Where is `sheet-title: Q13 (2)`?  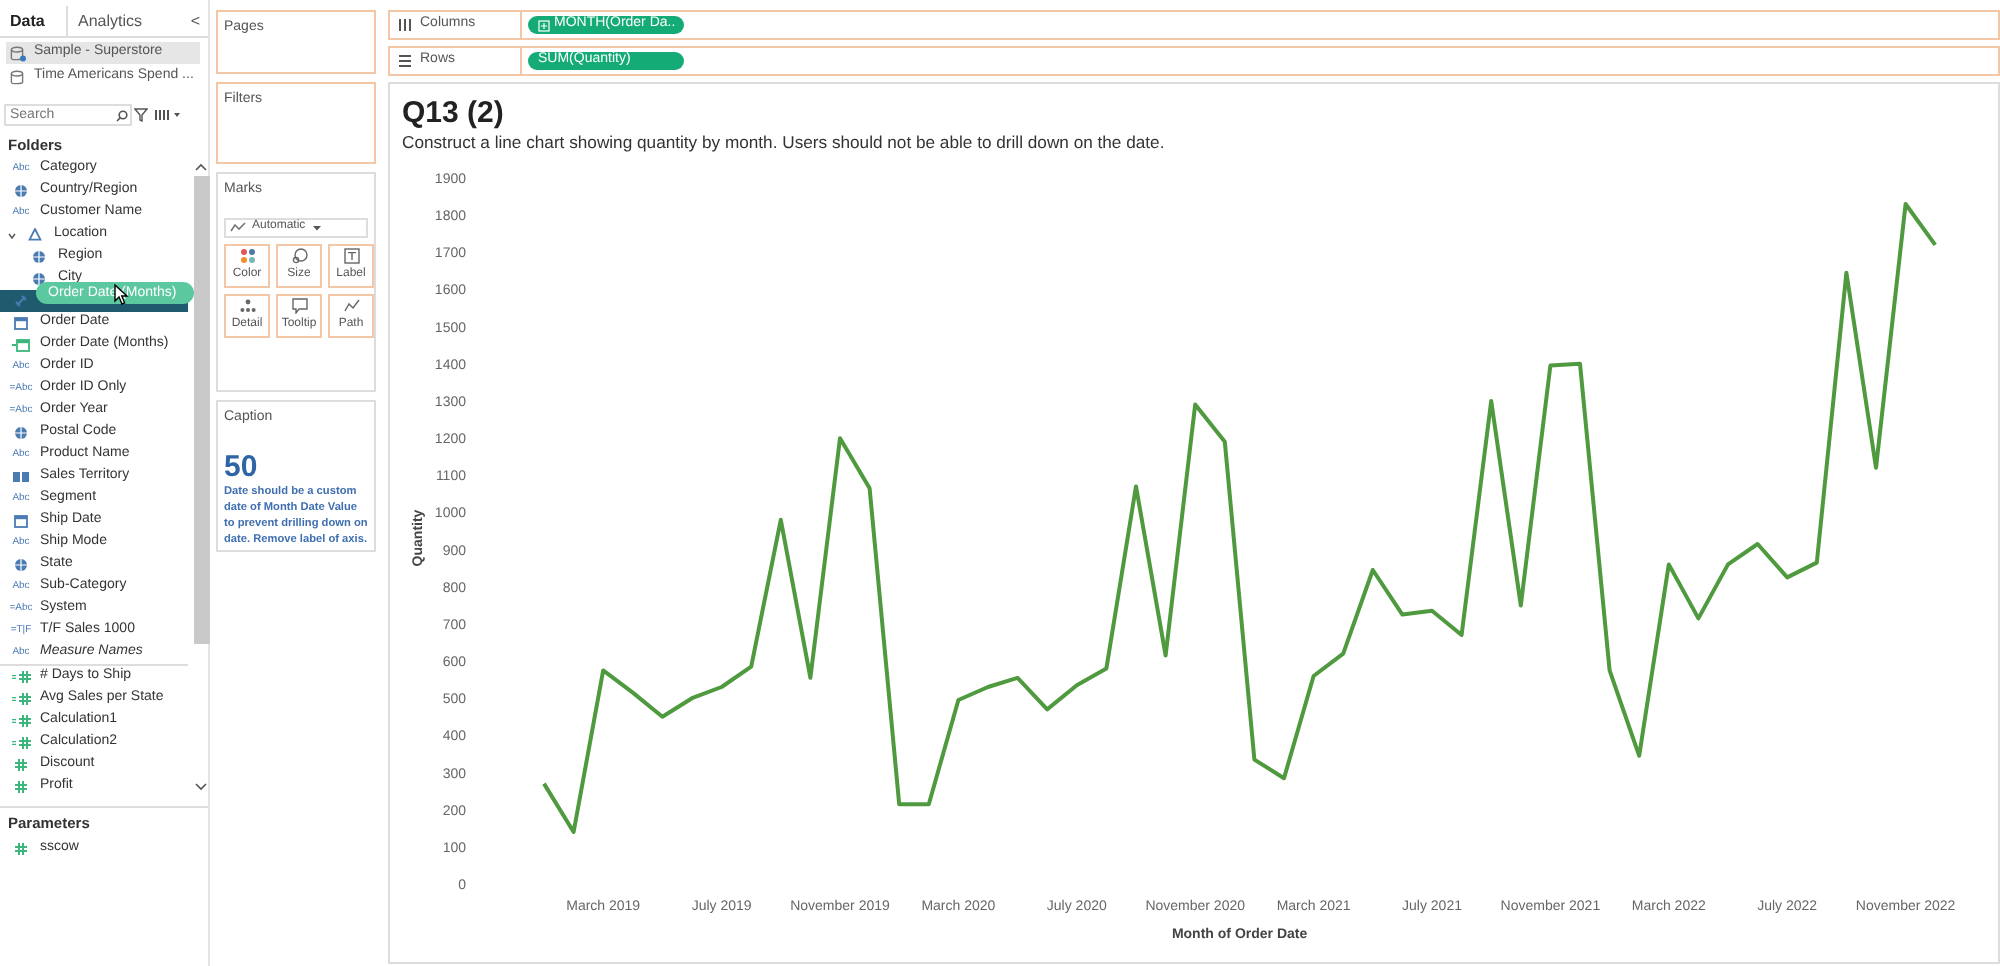
sheet-title: Q13 (2) is located at coordinates (454, 114).